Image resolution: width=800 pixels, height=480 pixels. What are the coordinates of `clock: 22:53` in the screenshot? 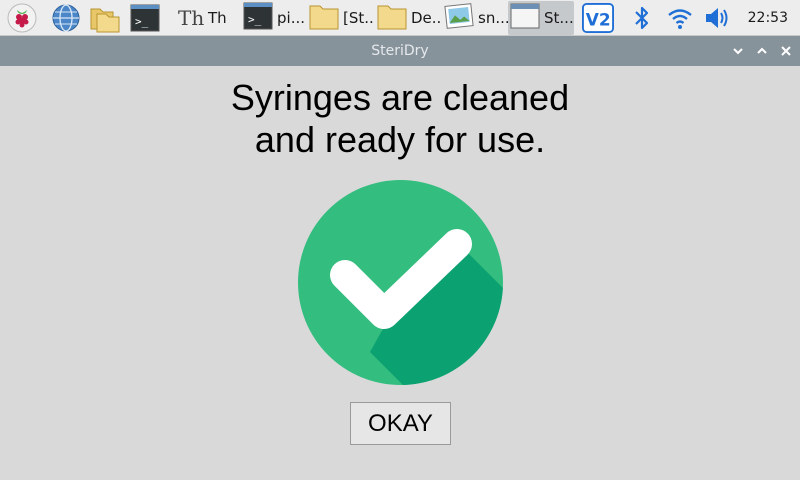 It's located at (767, 18).